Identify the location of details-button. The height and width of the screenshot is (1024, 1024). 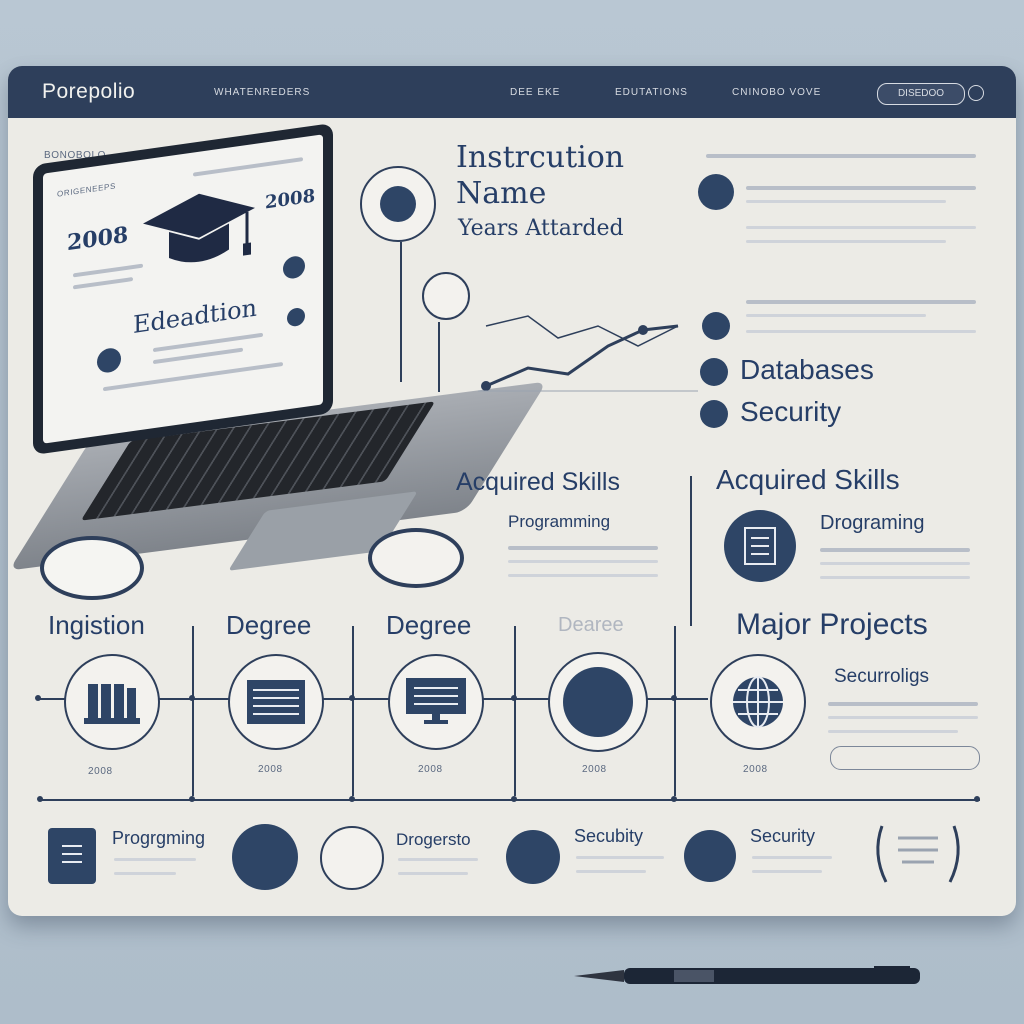
(905, 758).